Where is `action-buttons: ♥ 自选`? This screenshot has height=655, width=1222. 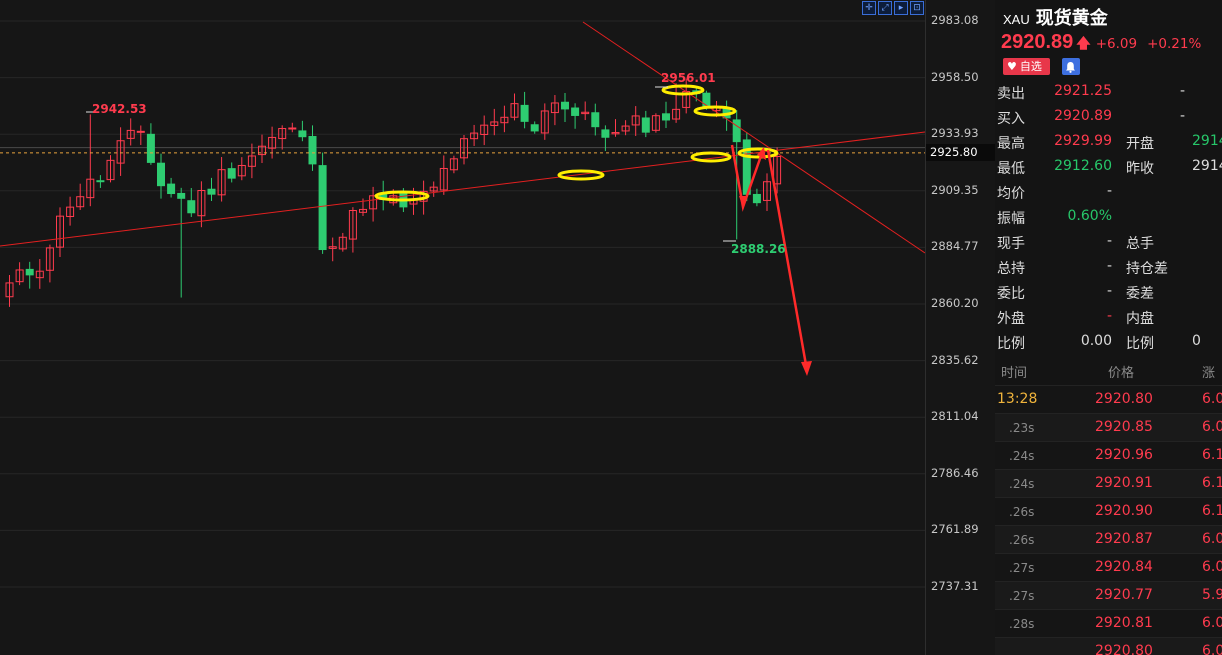 action-buttons: ♥ 自选 is located at coordinates (1041, 66).